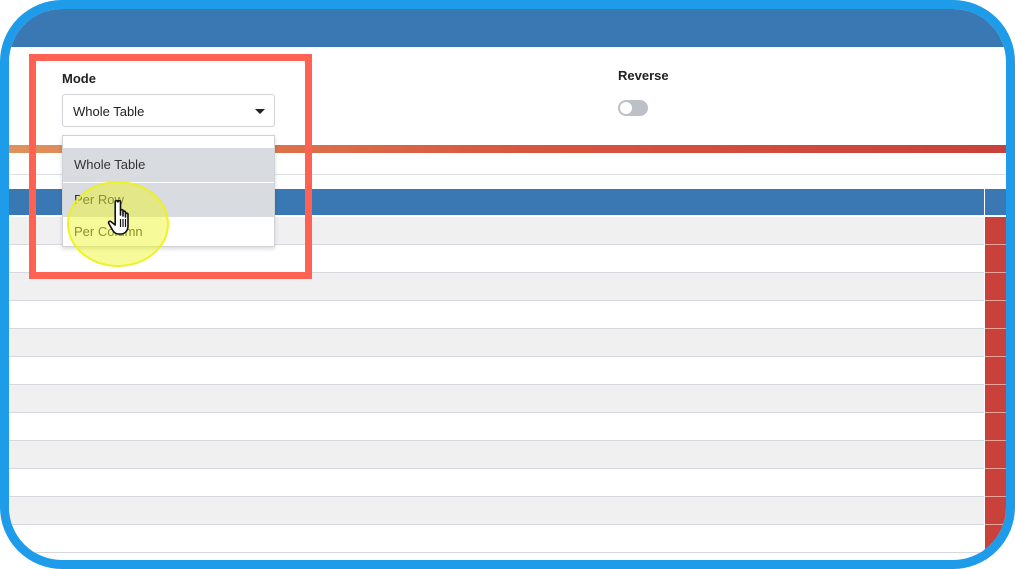  I want to click on heatmap-column, so click(995, 388).